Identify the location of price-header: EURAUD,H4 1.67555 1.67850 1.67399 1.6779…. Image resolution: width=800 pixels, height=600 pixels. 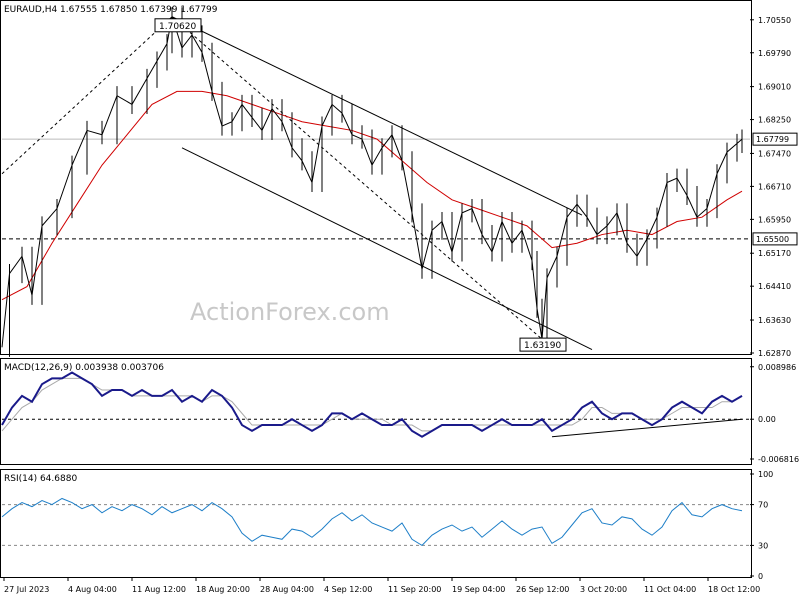
(111, 10).